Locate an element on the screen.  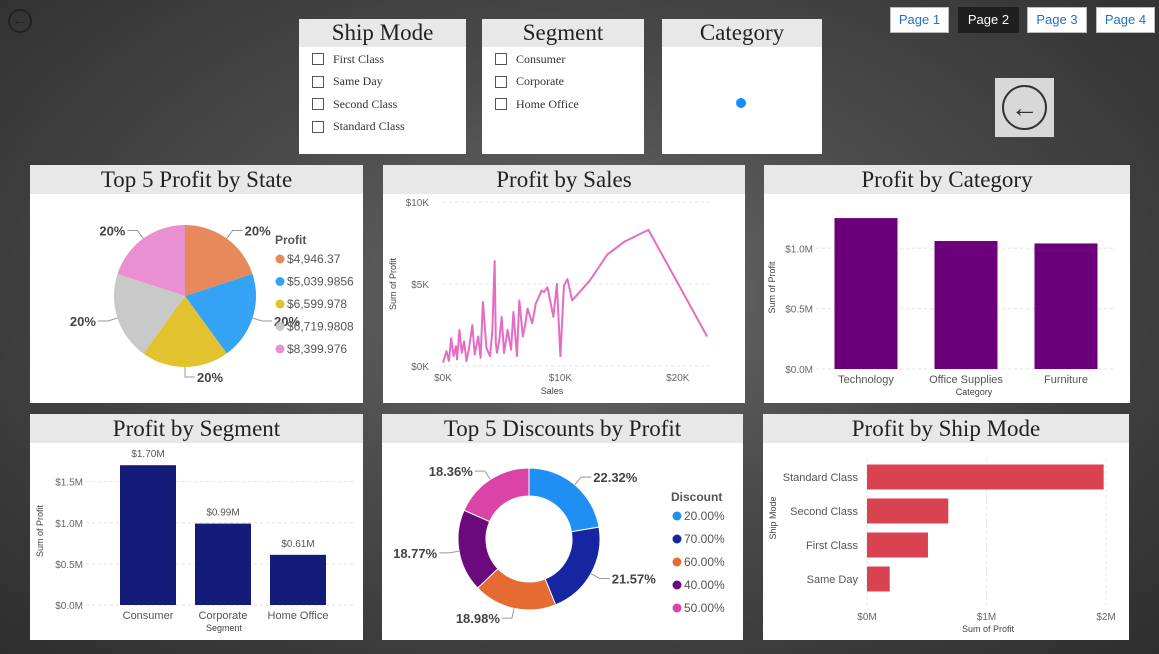
legend-entry: $6,599.978 is located at coordinates (317, 304).